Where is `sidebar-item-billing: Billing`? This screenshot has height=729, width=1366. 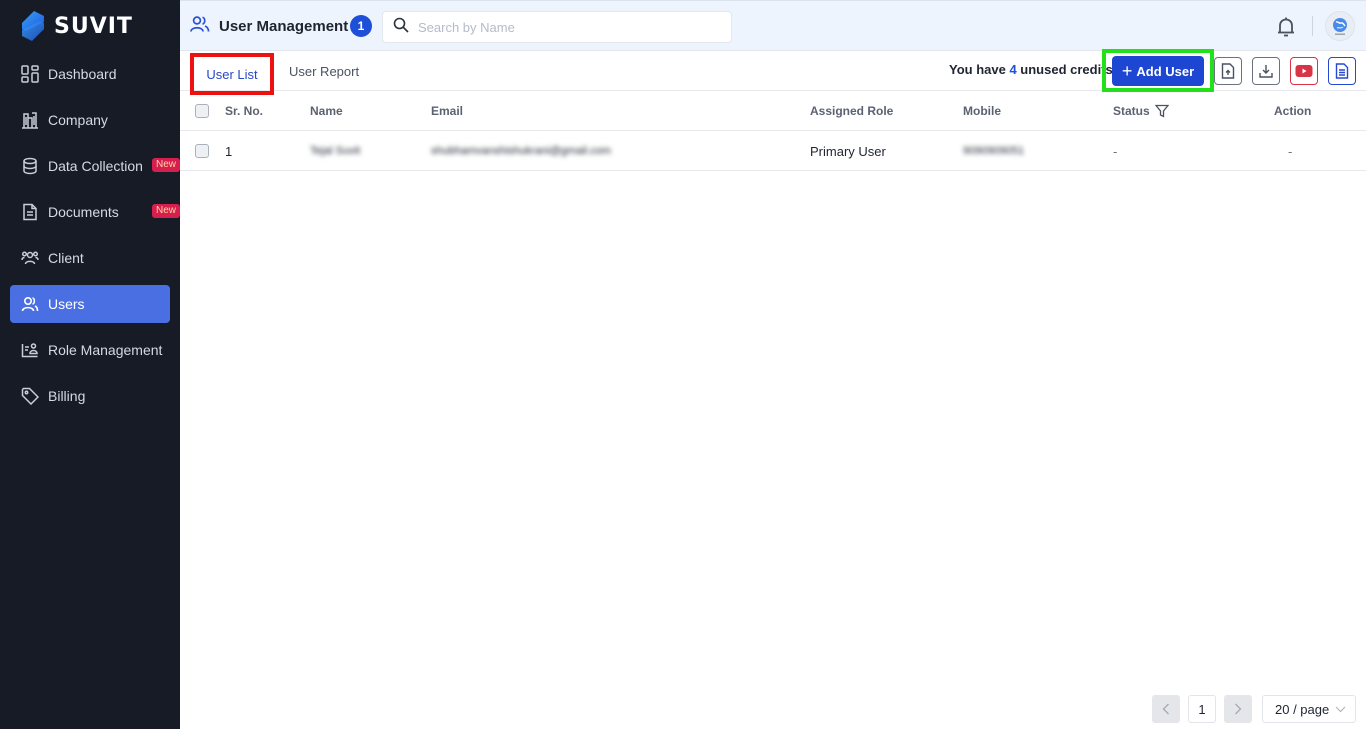 sidebar-item-billing: Billing is located at coordinates (90, 396).